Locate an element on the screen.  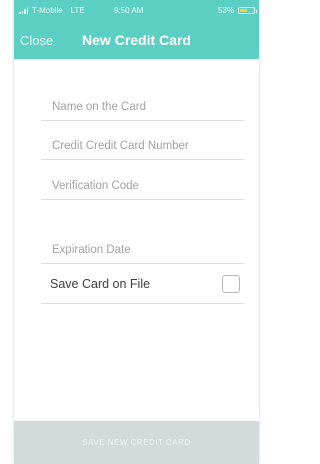
carrier-name: T-Mobile is located at coordinates (47, 10).